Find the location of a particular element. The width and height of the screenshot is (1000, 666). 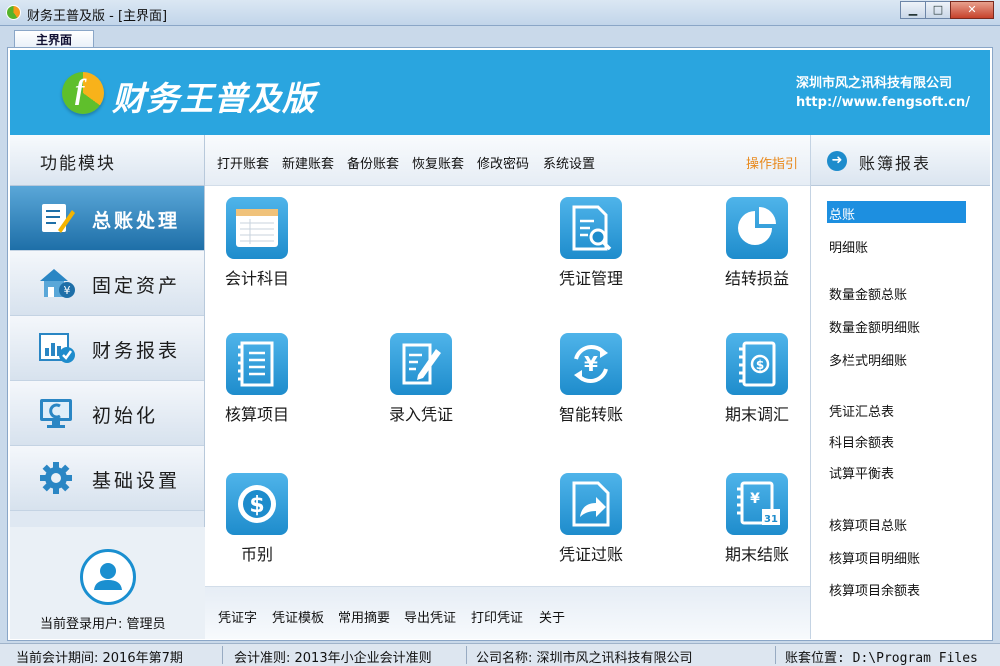

gear-icon is located at coordinates (56, 478).